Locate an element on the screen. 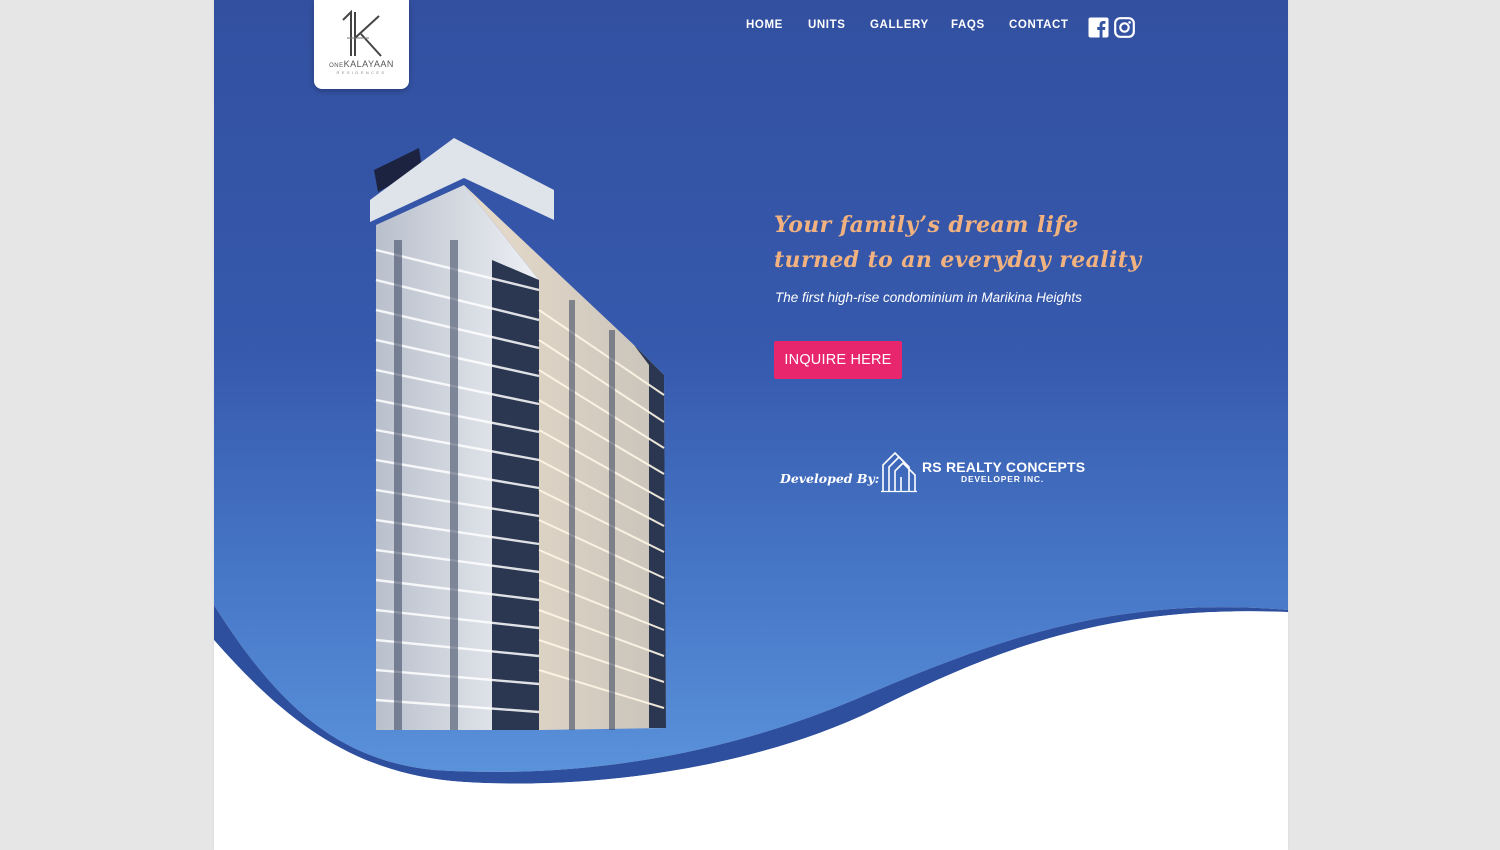 The image size is (1500, 850). inquire-button: INQUIRE HERE is located at coordinates (838, 360).